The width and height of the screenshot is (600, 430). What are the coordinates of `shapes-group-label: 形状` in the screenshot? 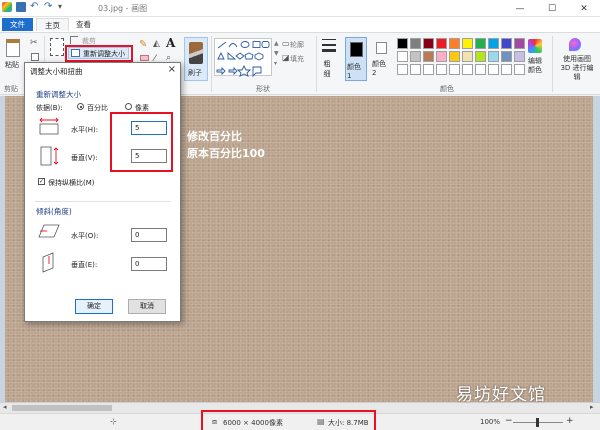 It's located at (263, 89).